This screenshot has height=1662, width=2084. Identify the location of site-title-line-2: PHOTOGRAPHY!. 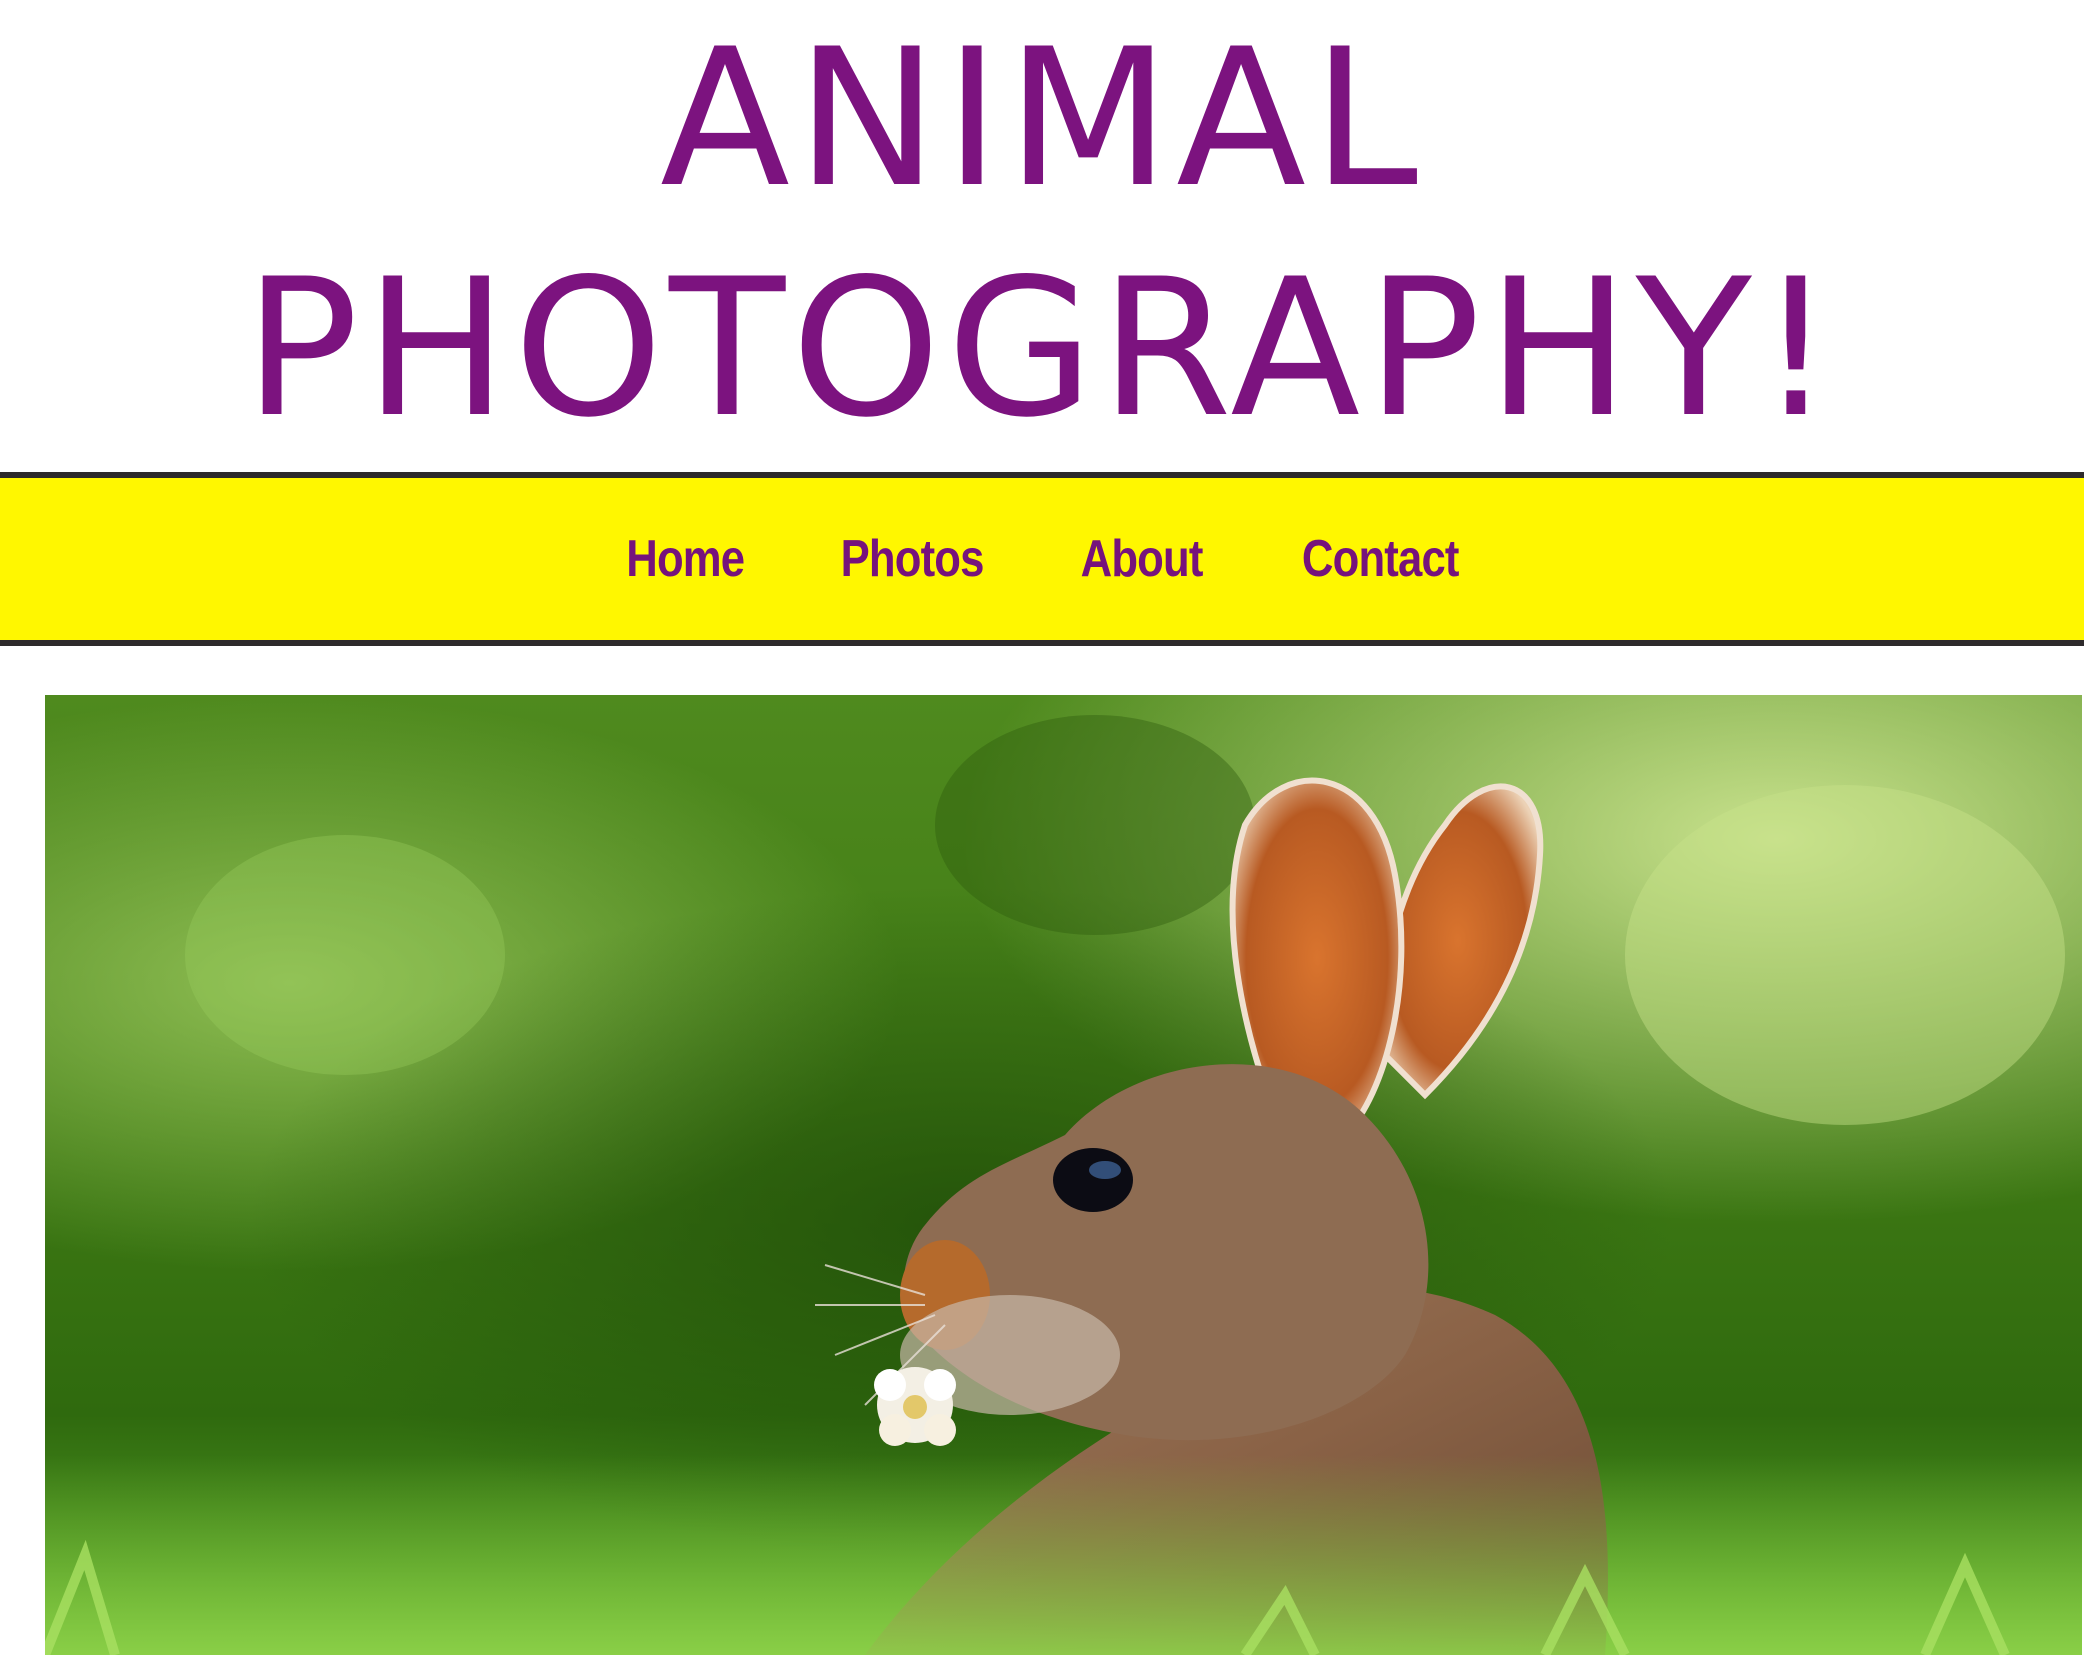
(1042, 348).